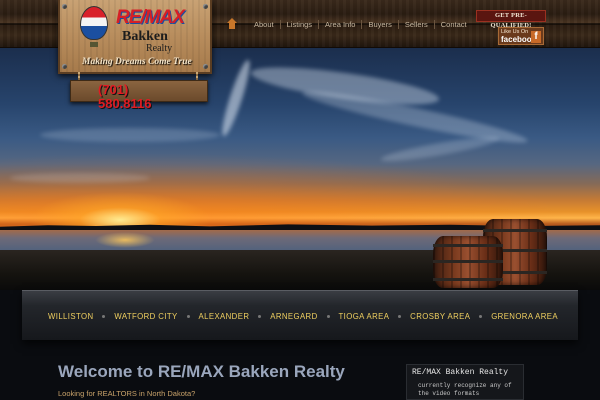 The width and height of the screenshot is (600, 400). What do you see at coordinates (454, 24) in the screenshot?
I see `nav-item-contact: Contact` at bounding box center [454, 24].